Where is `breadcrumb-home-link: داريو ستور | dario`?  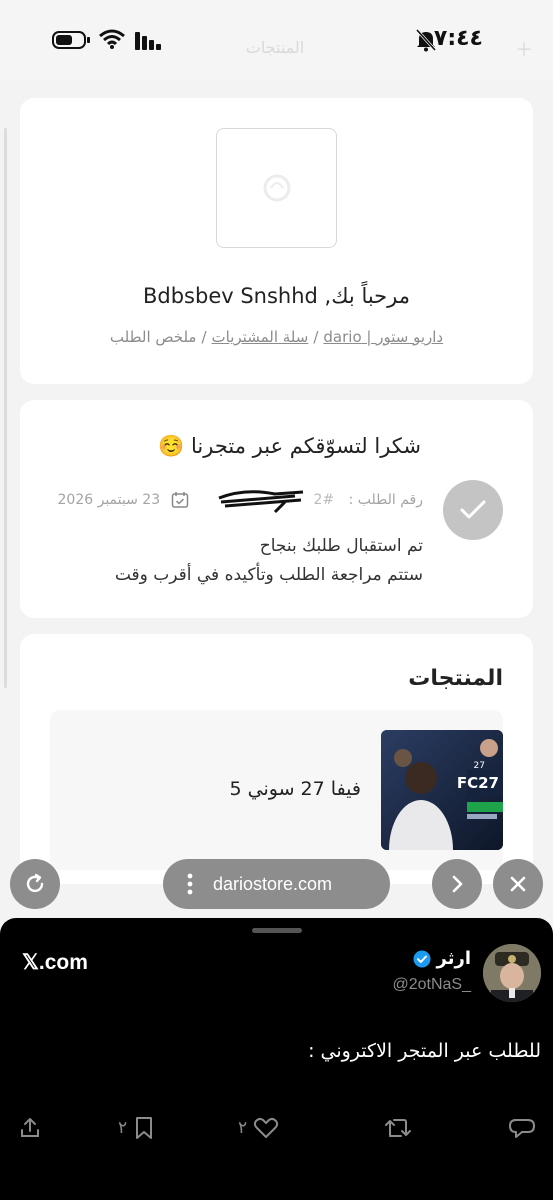 breadcrumb-home-link: داريو ستور | dario is located at coordinates (383, 337).